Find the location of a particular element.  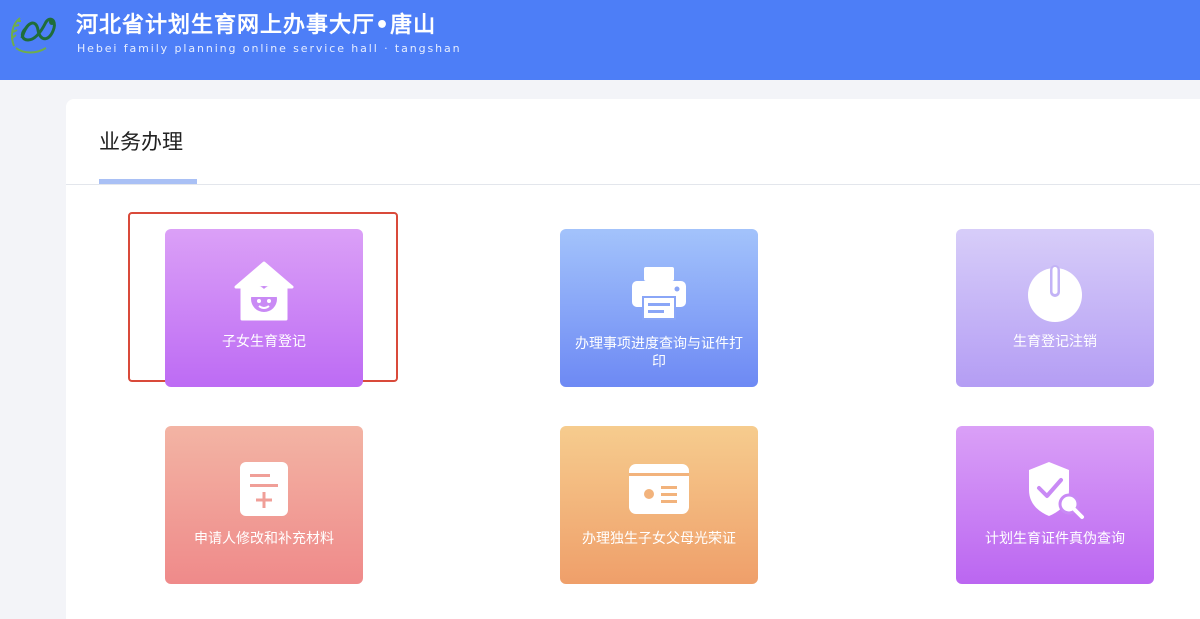

service-label: 子女生育登记 is located at coordinates (264, 342).